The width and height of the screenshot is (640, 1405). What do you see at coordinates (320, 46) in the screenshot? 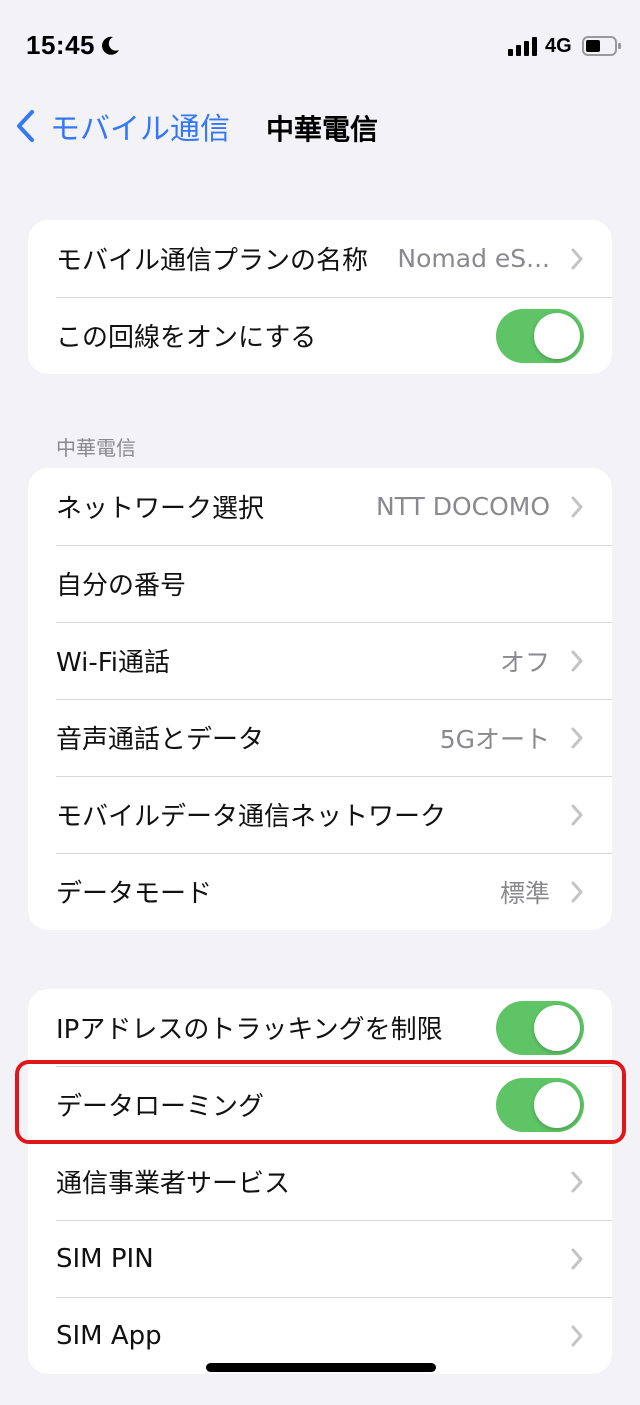
I see `status-bar: 15:45 4G` at bounding box center [320, 46].